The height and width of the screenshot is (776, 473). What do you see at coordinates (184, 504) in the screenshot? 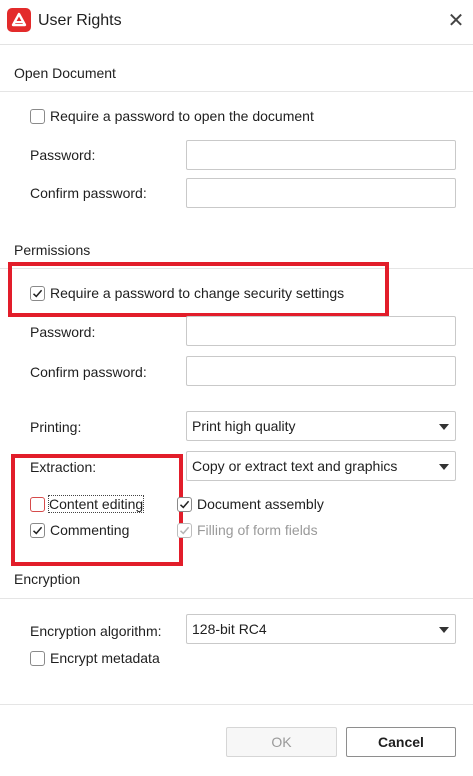
I see `document-assembly-checkbox` at bounding box center [184, 504].